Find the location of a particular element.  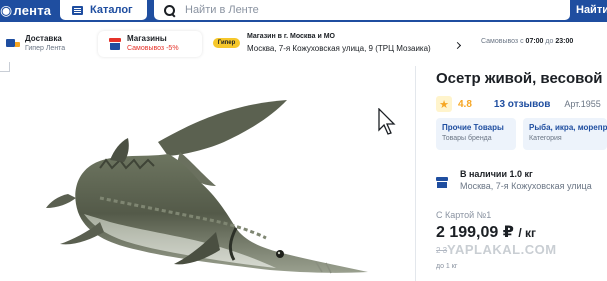

catalog-button: Каталог is located at coordinates (103, 10).